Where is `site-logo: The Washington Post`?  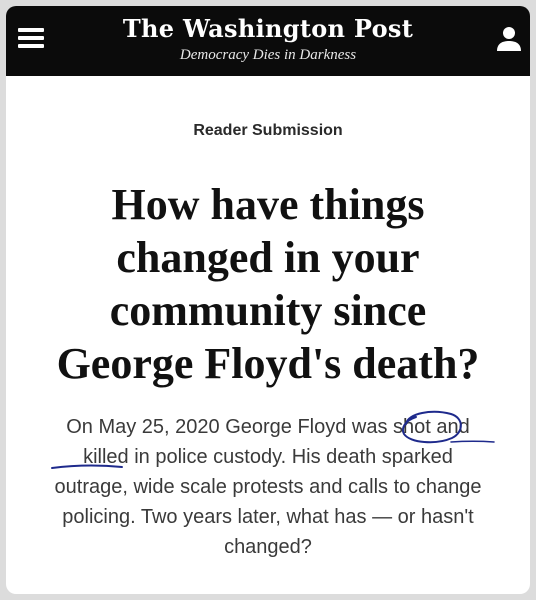
site-logo: The Washington Post is located at coordinates (268, 28).